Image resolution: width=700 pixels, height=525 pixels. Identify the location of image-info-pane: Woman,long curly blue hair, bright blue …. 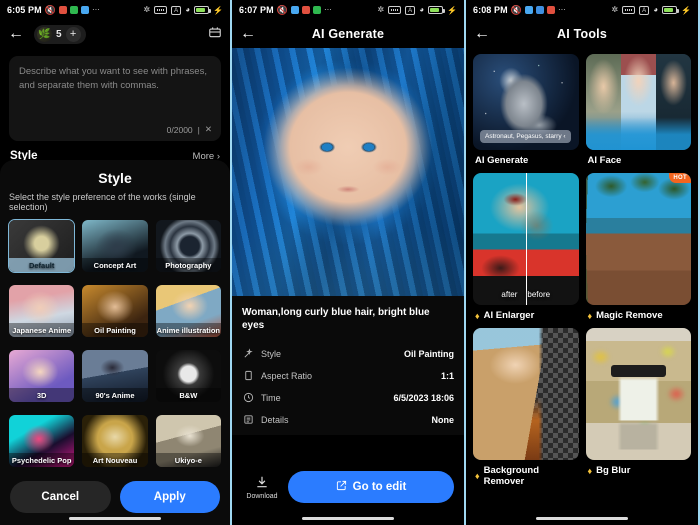
(348, 365).